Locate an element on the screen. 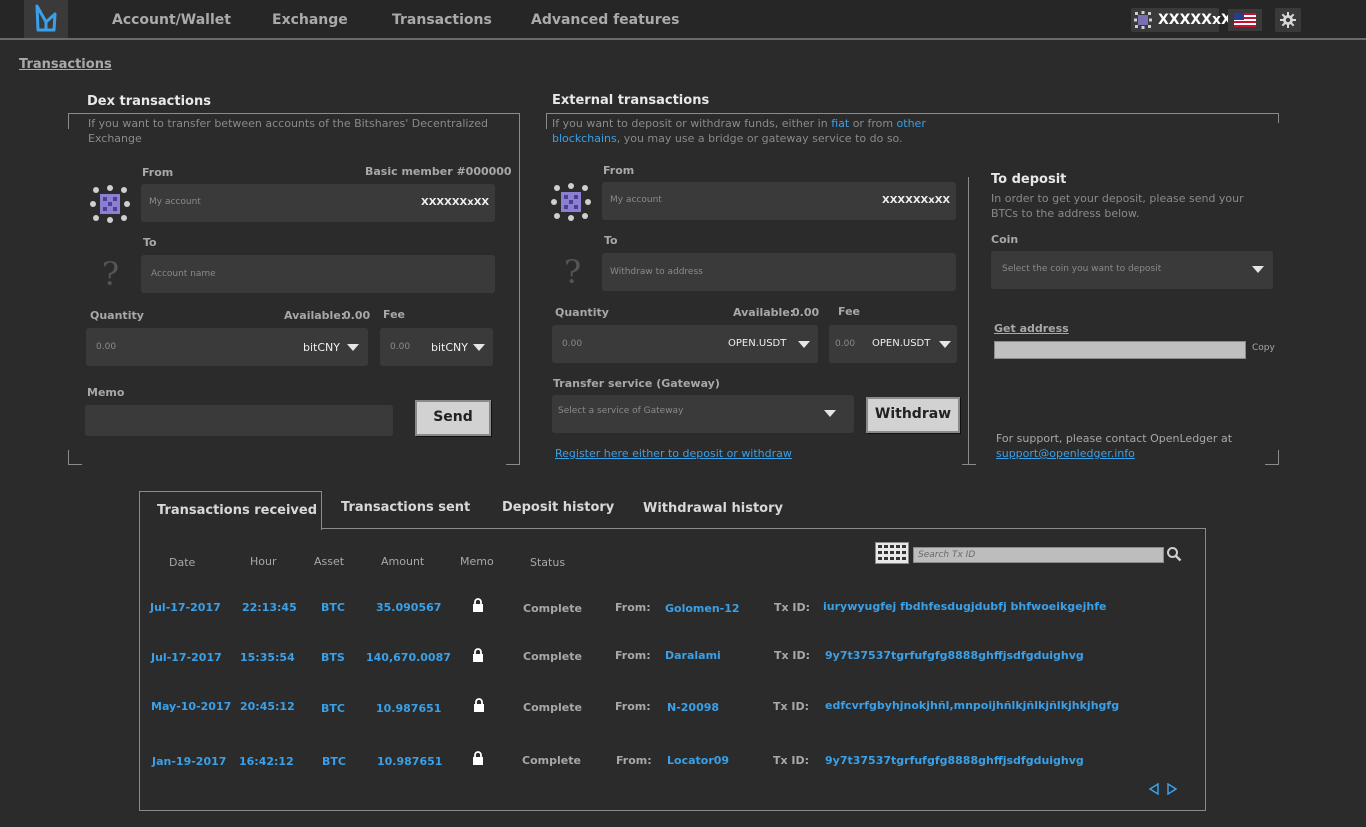 The height and width of the screenshot is (827, 1366). header-amount: Amount is located at coordinates (402, 561).